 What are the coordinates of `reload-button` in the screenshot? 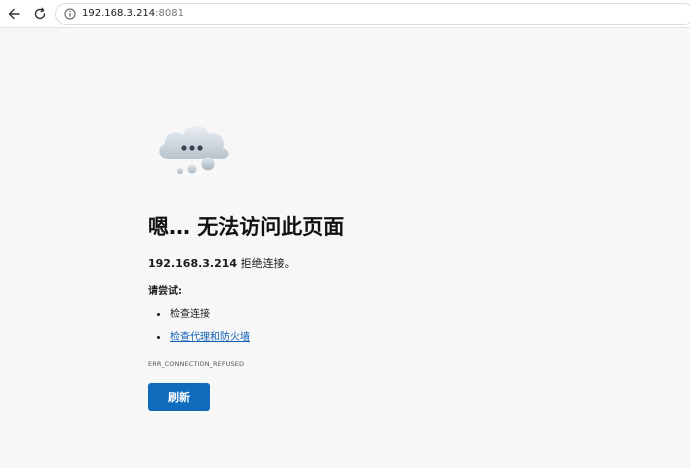 It's located at (40, 14).